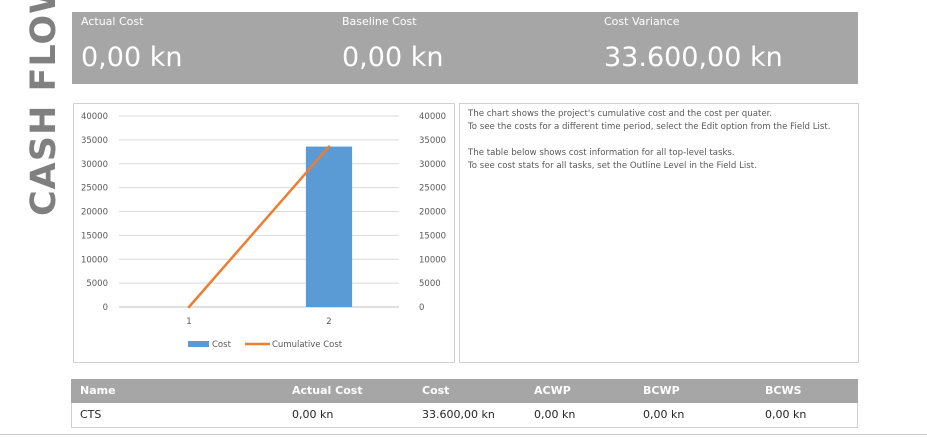  I want to click on y2-tick-label: 15000, so click(432, 236).